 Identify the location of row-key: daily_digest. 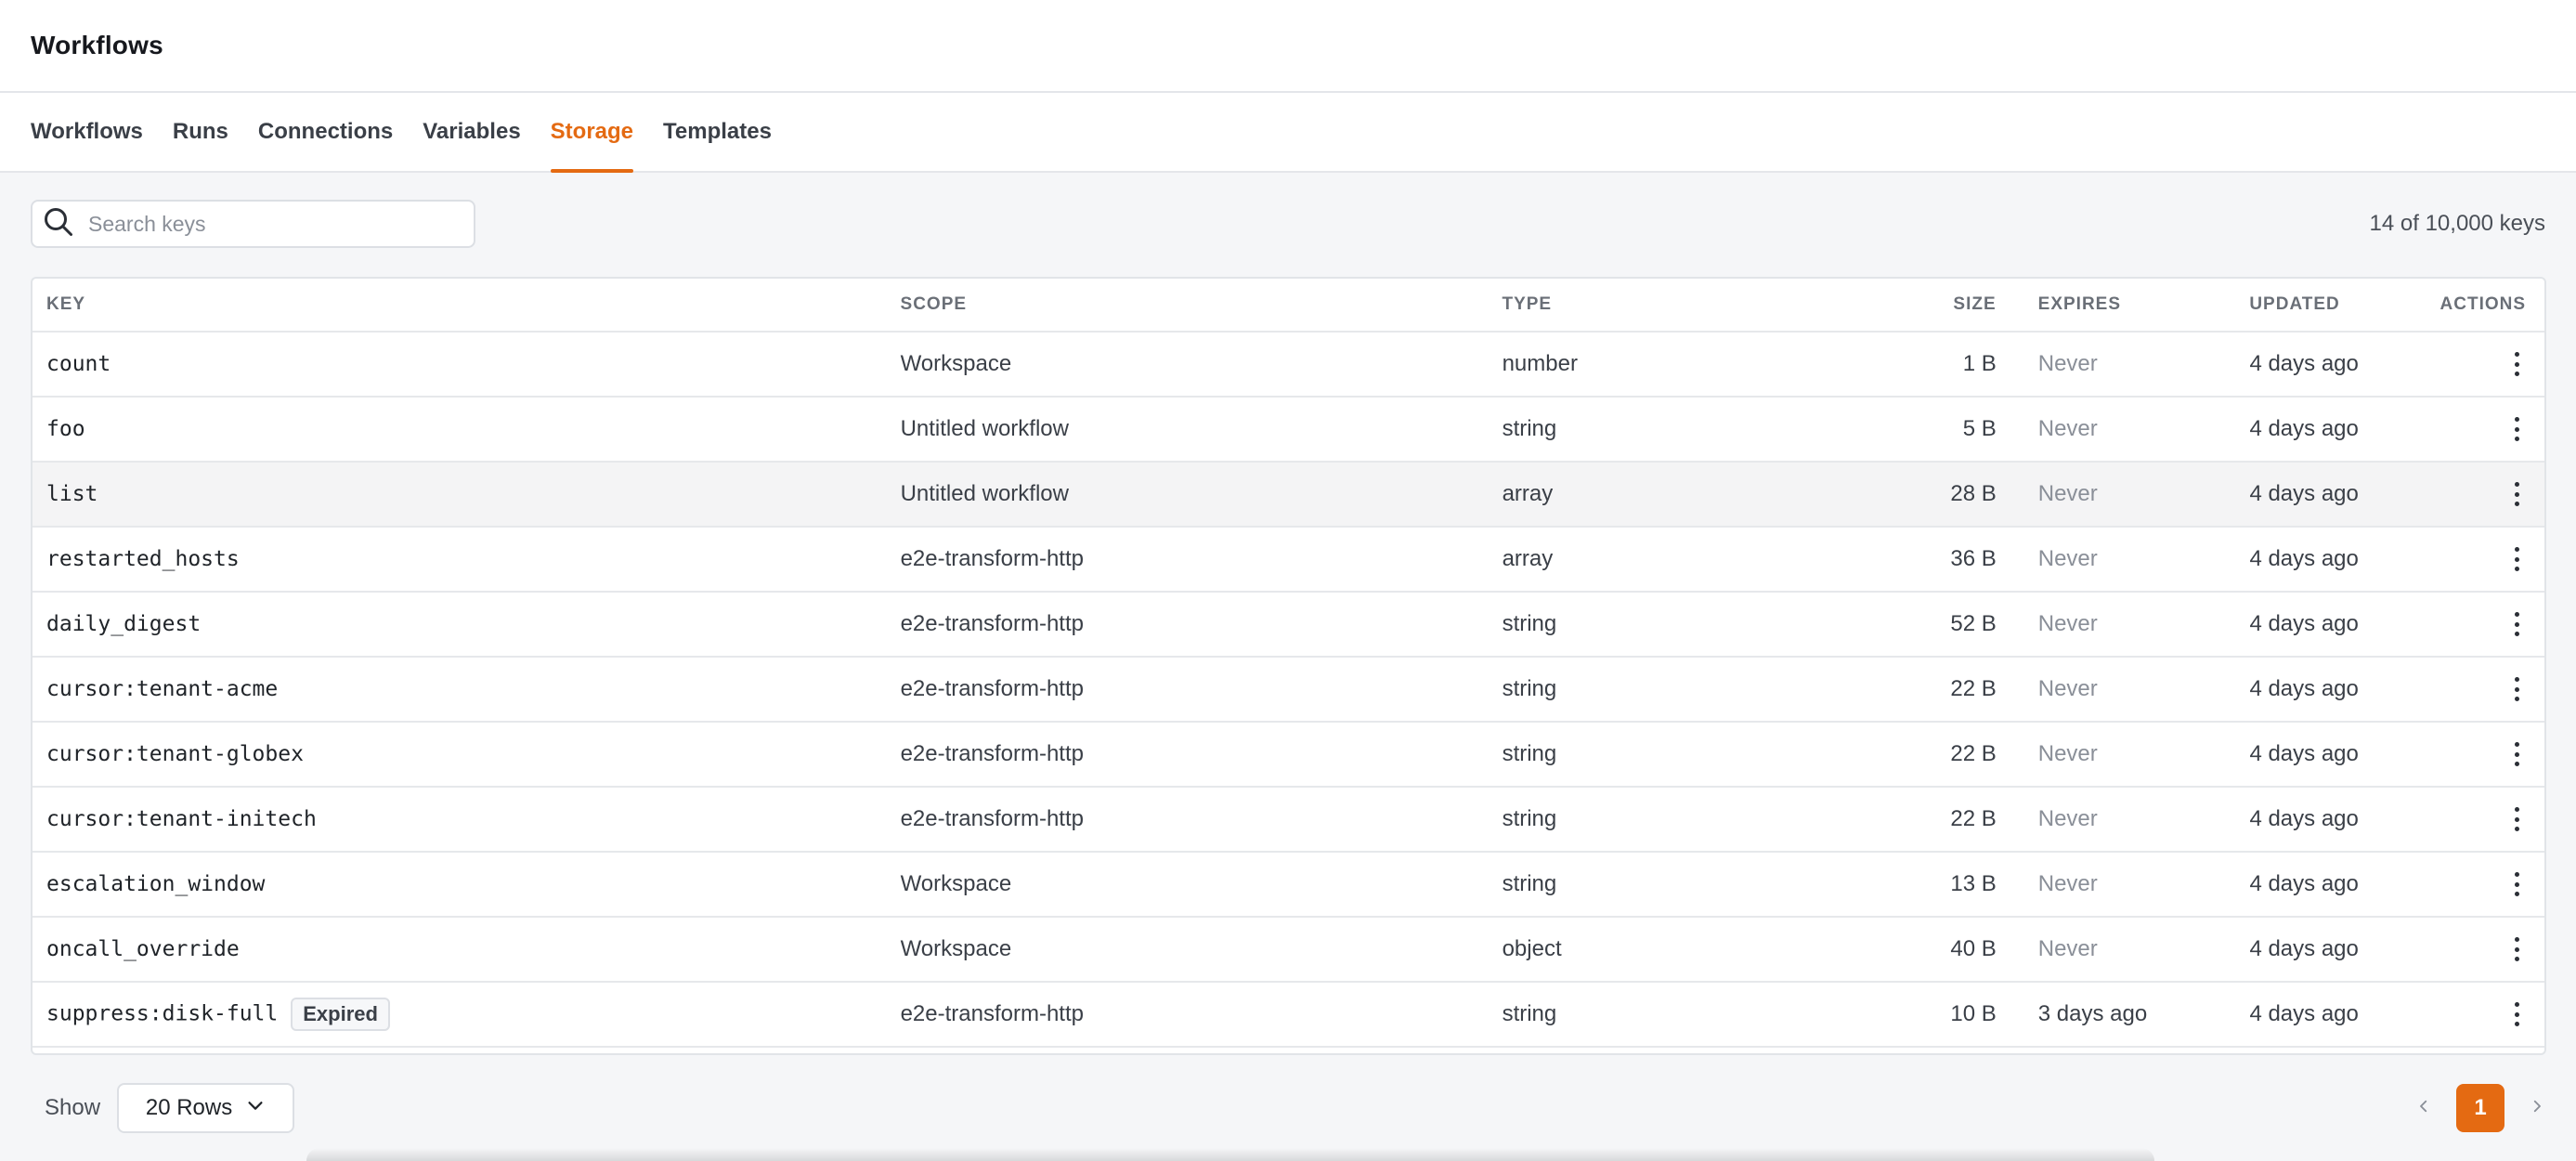
(124, 624).